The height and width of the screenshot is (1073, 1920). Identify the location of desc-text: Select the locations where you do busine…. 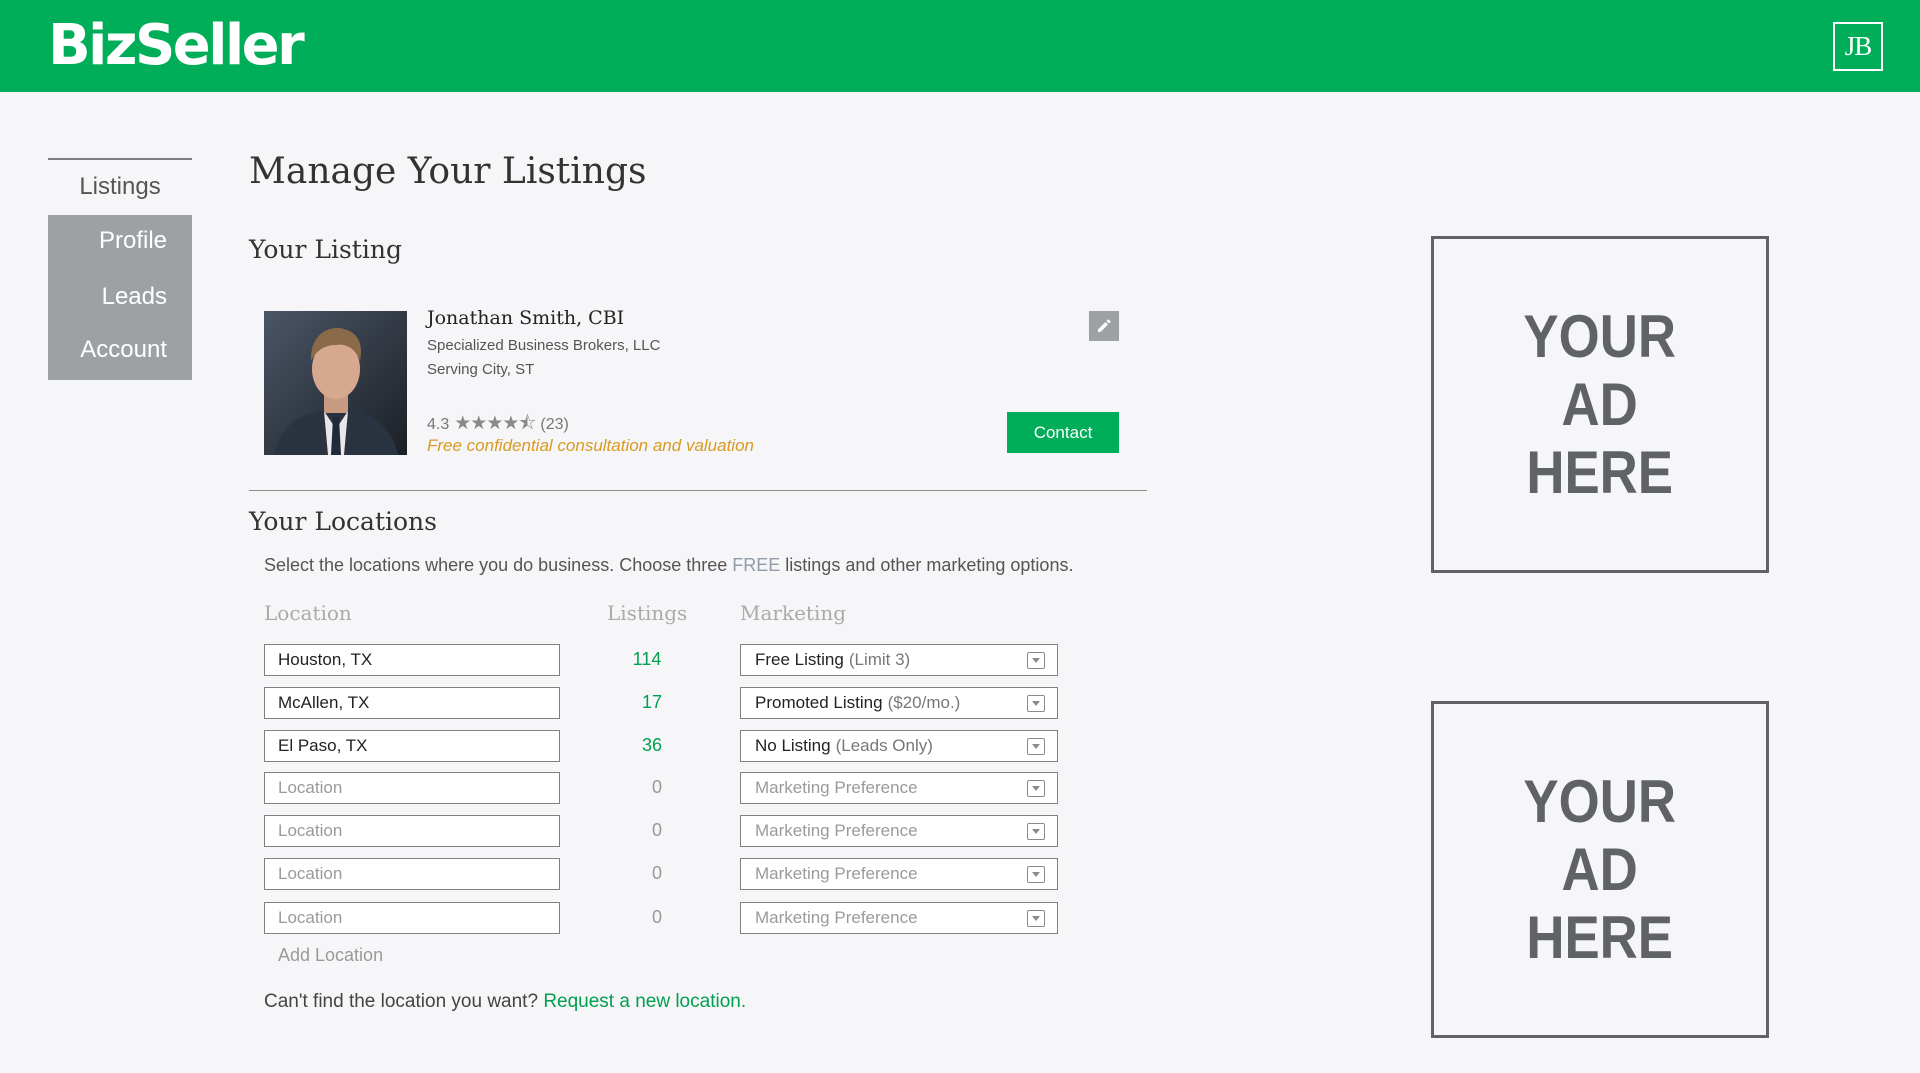
(498, 565).